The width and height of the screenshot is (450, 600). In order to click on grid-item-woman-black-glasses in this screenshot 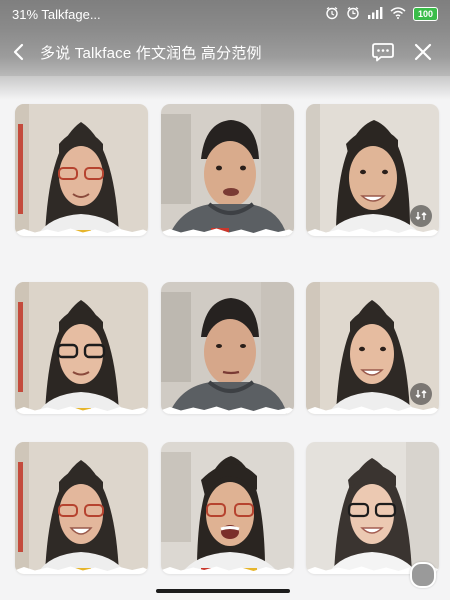, I will do `click(81, 348)`.